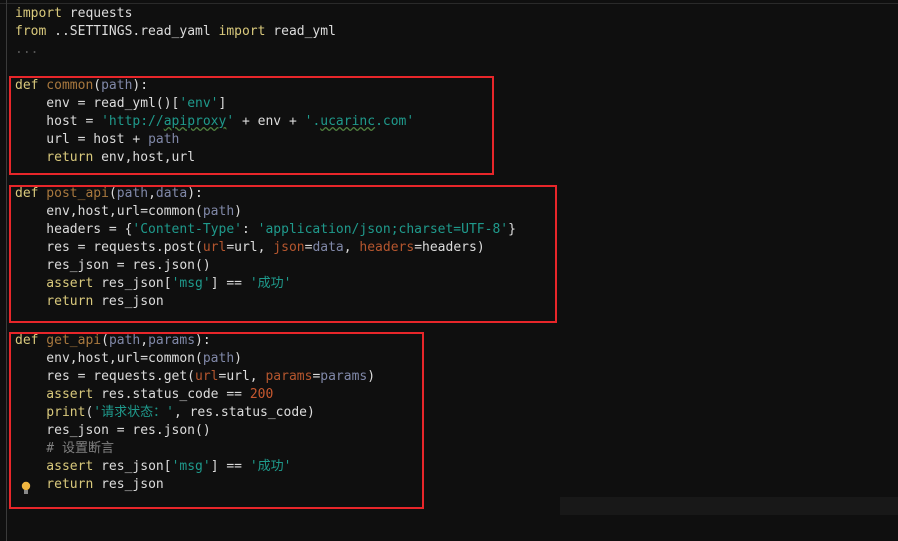  What do you see at coordinates (31, 31) in the screenshot?
I see `code-token: from` at bounding box center [31, 31].